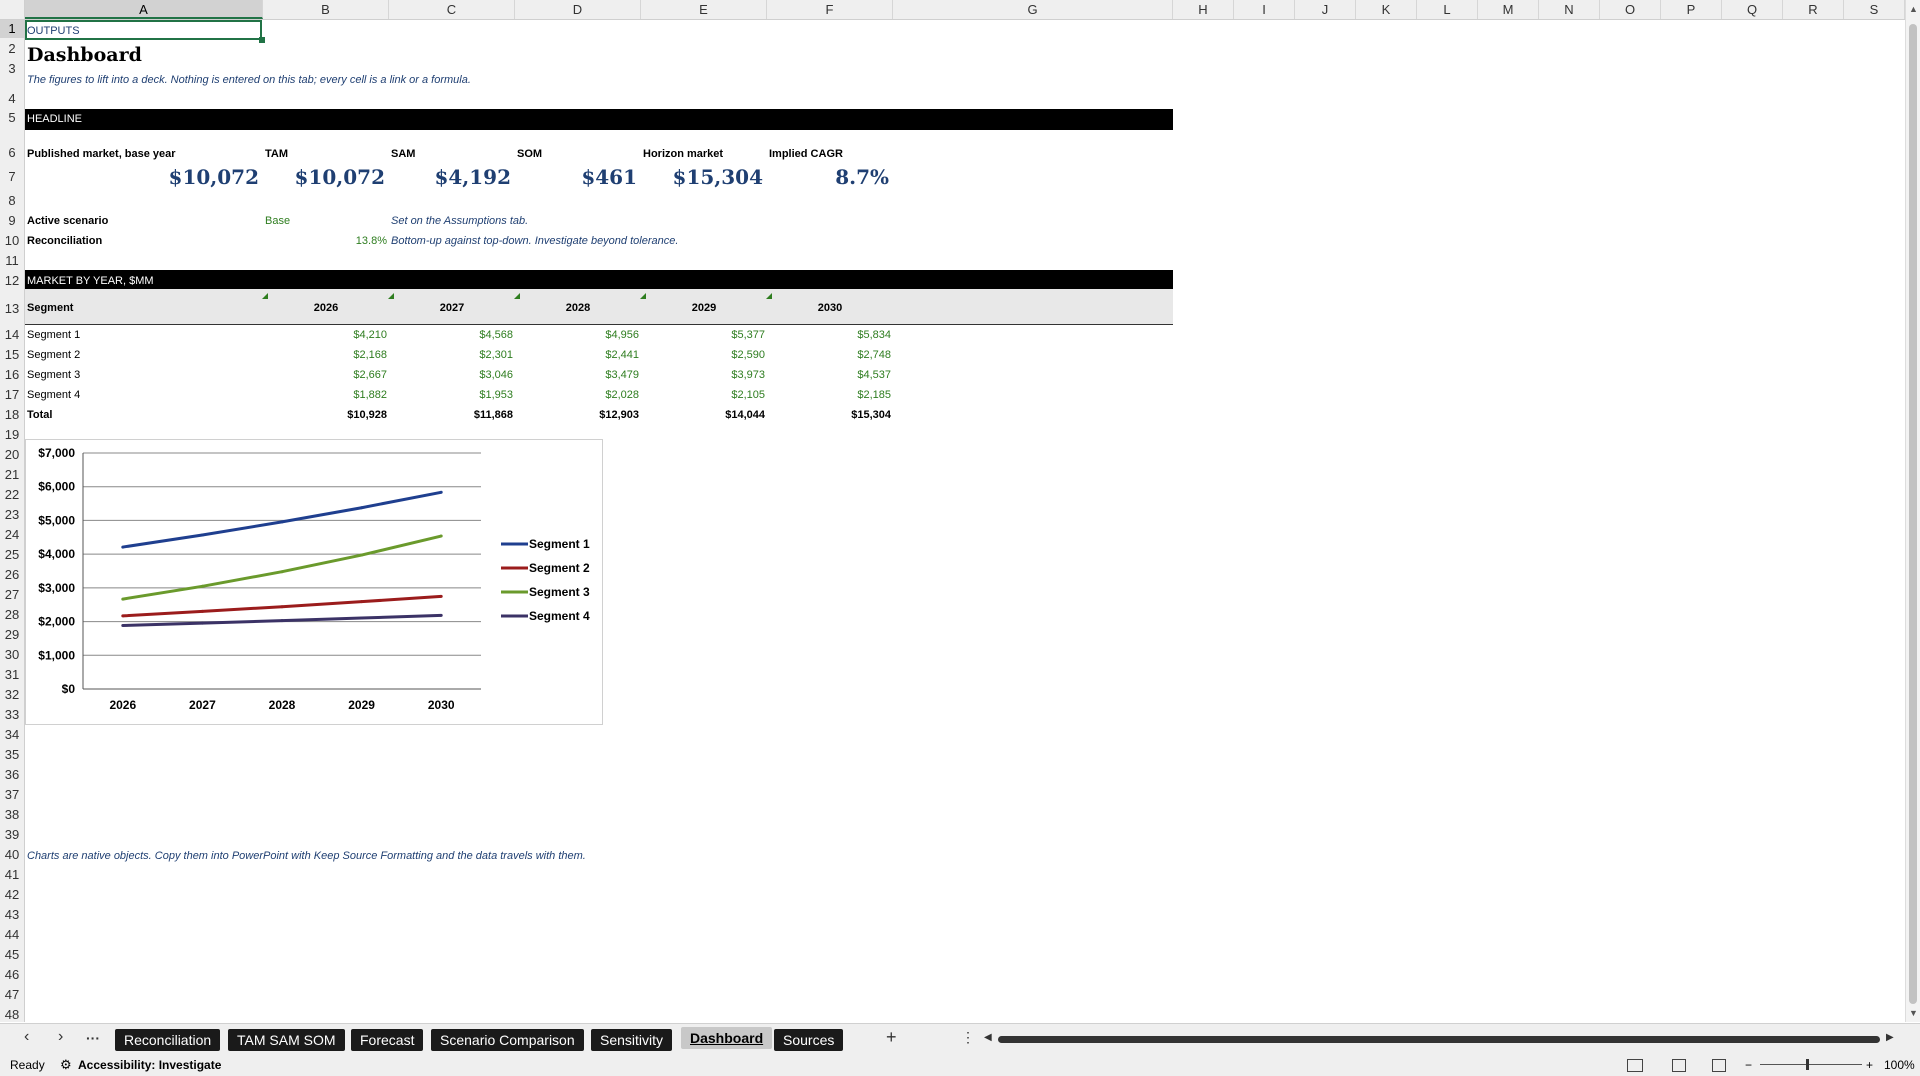 Image resolution: width=1920 pixels, height=1076 pixels. What do you see at coordinates (704, 9) in the screenshot?
I see `column-header-e: E` at bounding box center [704, 9].